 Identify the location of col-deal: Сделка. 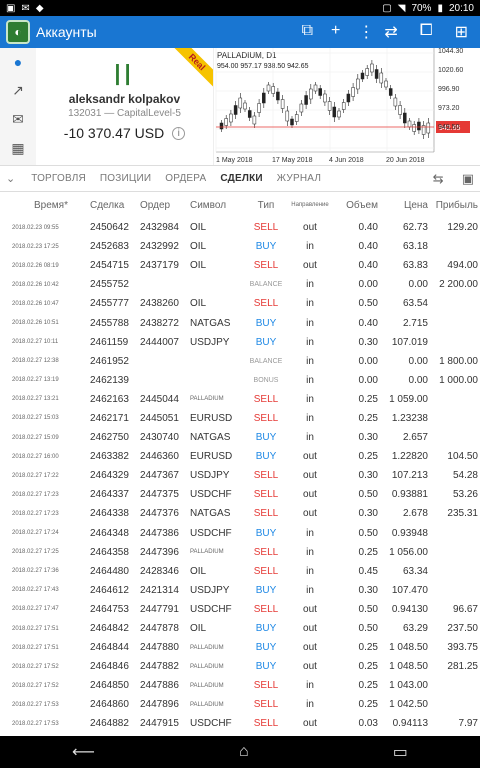
(113, 205).